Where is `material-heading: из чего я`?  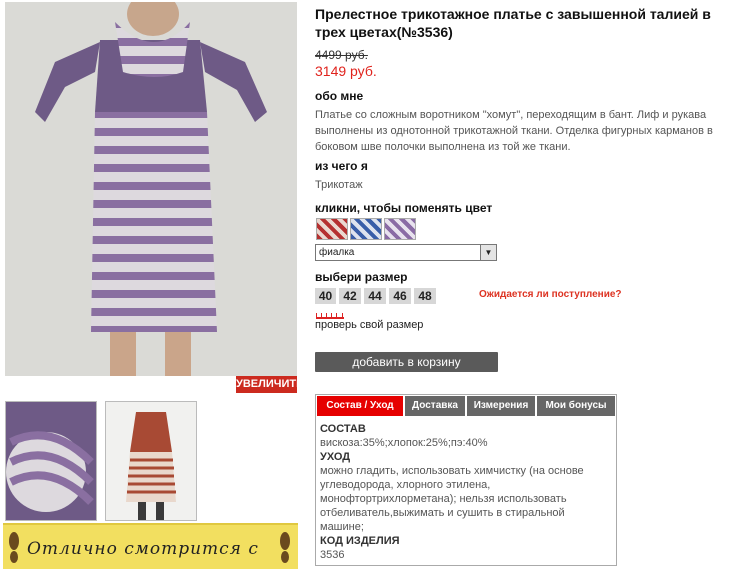 material-heading: из чего я is located at coordinates (341, 166).